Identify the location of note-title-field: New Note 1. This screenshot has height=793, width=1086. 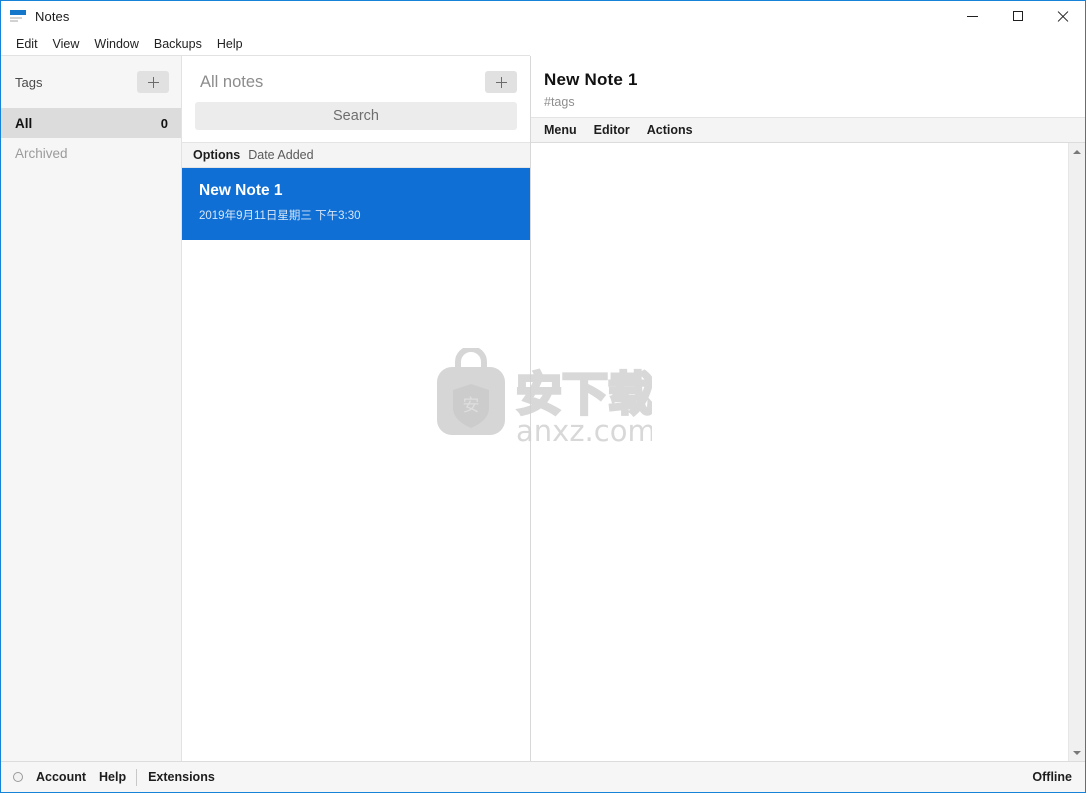
(814, 80).